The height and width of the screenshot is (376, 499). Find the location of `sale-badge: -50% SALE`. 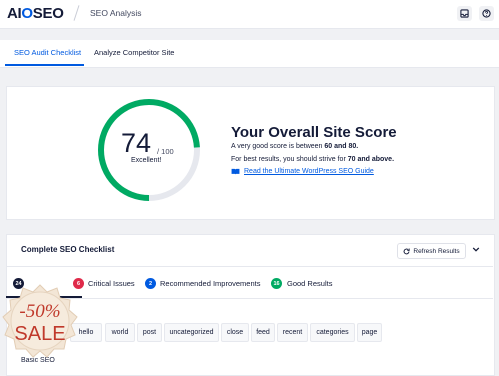

sale-badge: -50% SALE is located at coordinates (40, 321).